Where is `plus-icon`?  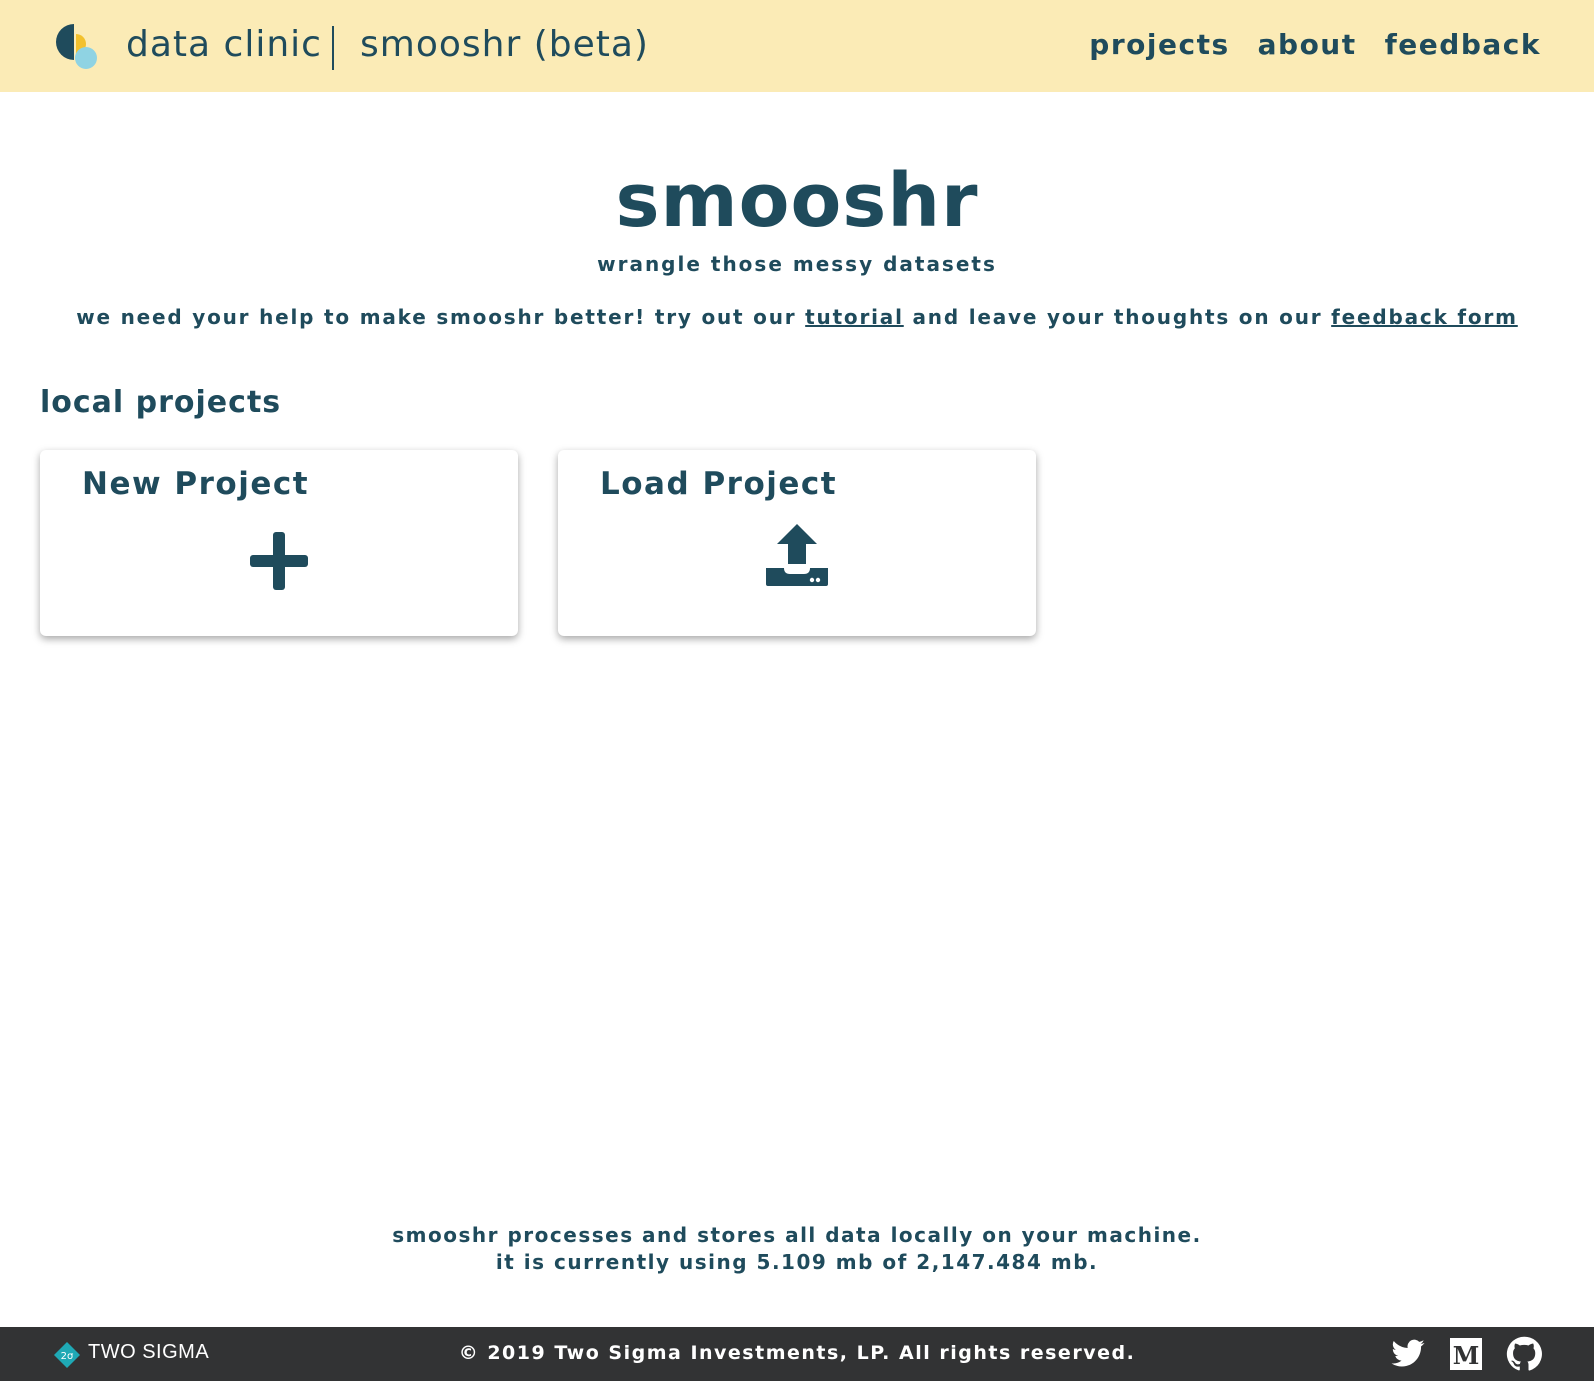
plus-icon is located at coordinates (279, 561).